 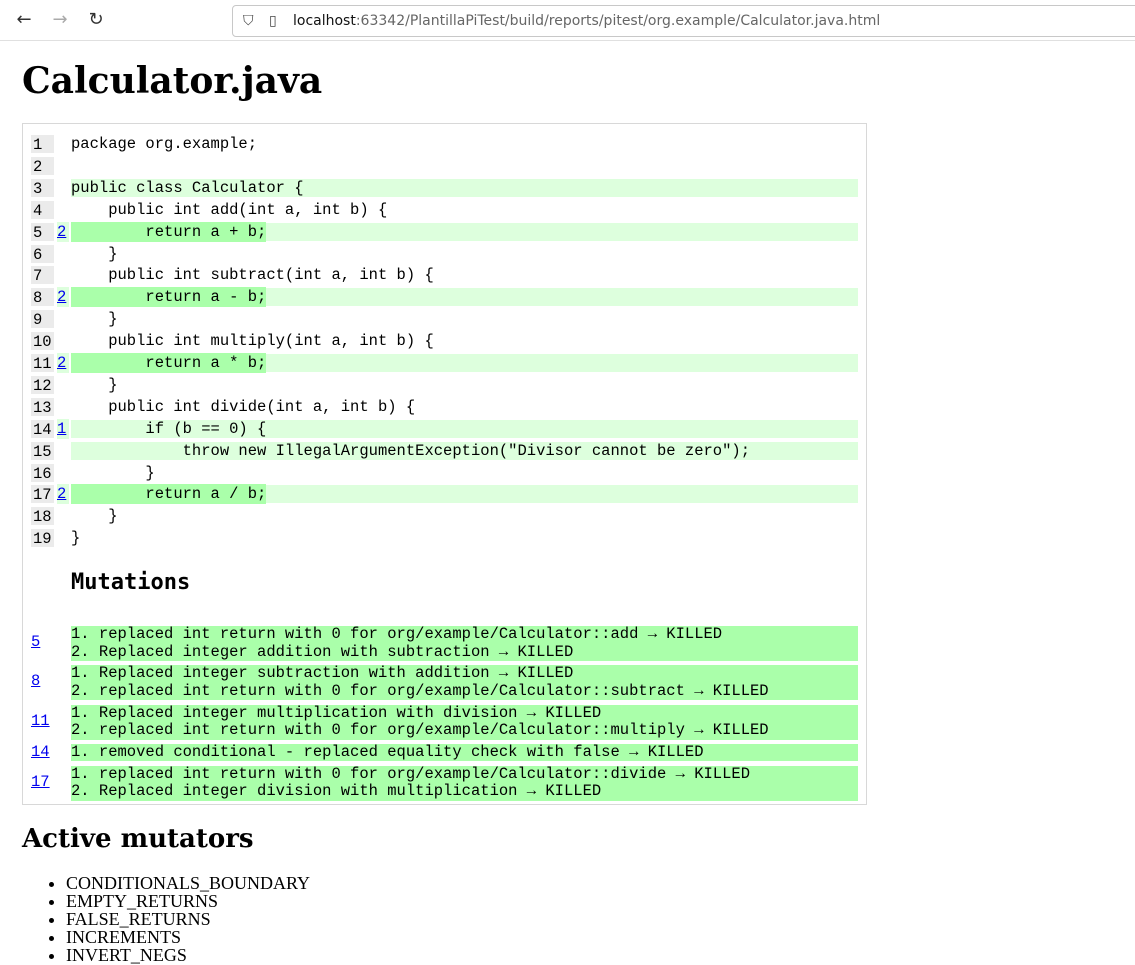 I want to click on line-number: 16, so click(x=42, y=473).